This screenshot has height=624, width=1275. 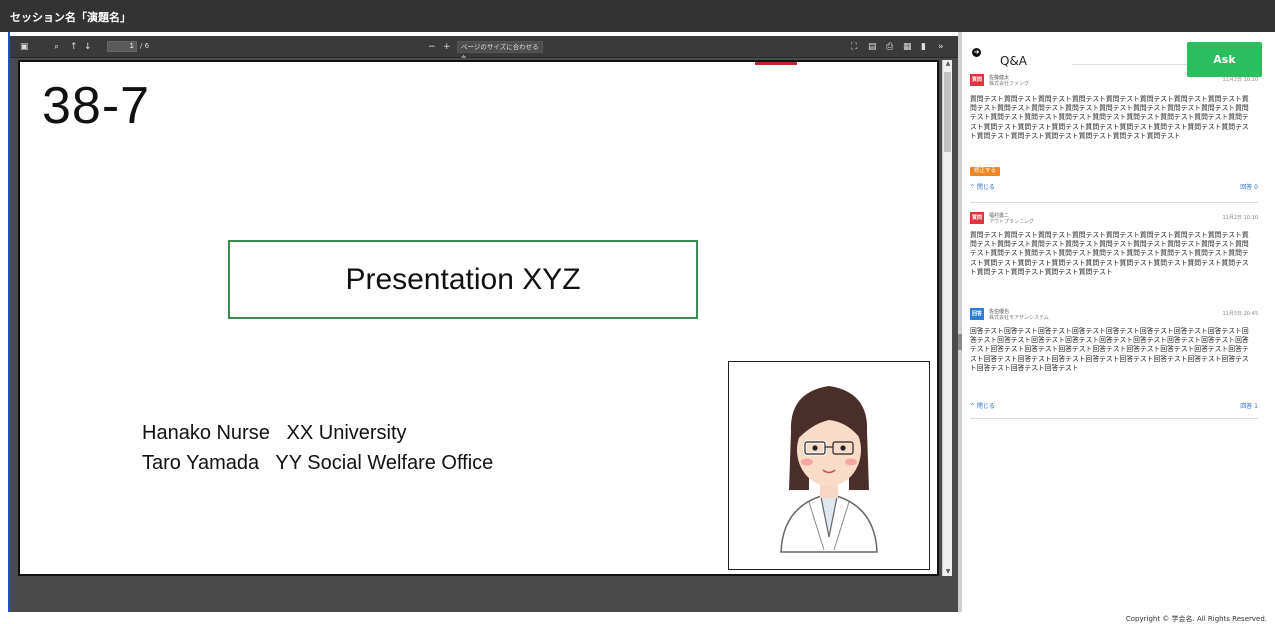 What do you see at coordinates (318, 463) in the screenshot?
I see `author-line: Taro Yamada YY Social Welfare Office` at bounding box center [318, 463].